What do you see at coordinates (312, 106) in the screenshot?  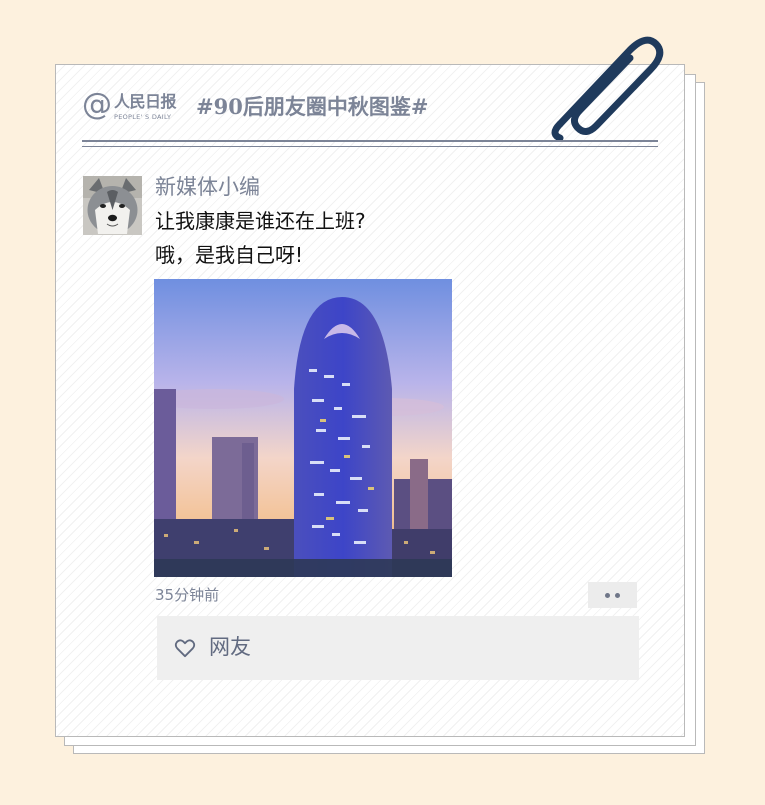 I see `topic-hashtag: #90后朋友圈中秋图鉴#` at bounding box center [312, 106].